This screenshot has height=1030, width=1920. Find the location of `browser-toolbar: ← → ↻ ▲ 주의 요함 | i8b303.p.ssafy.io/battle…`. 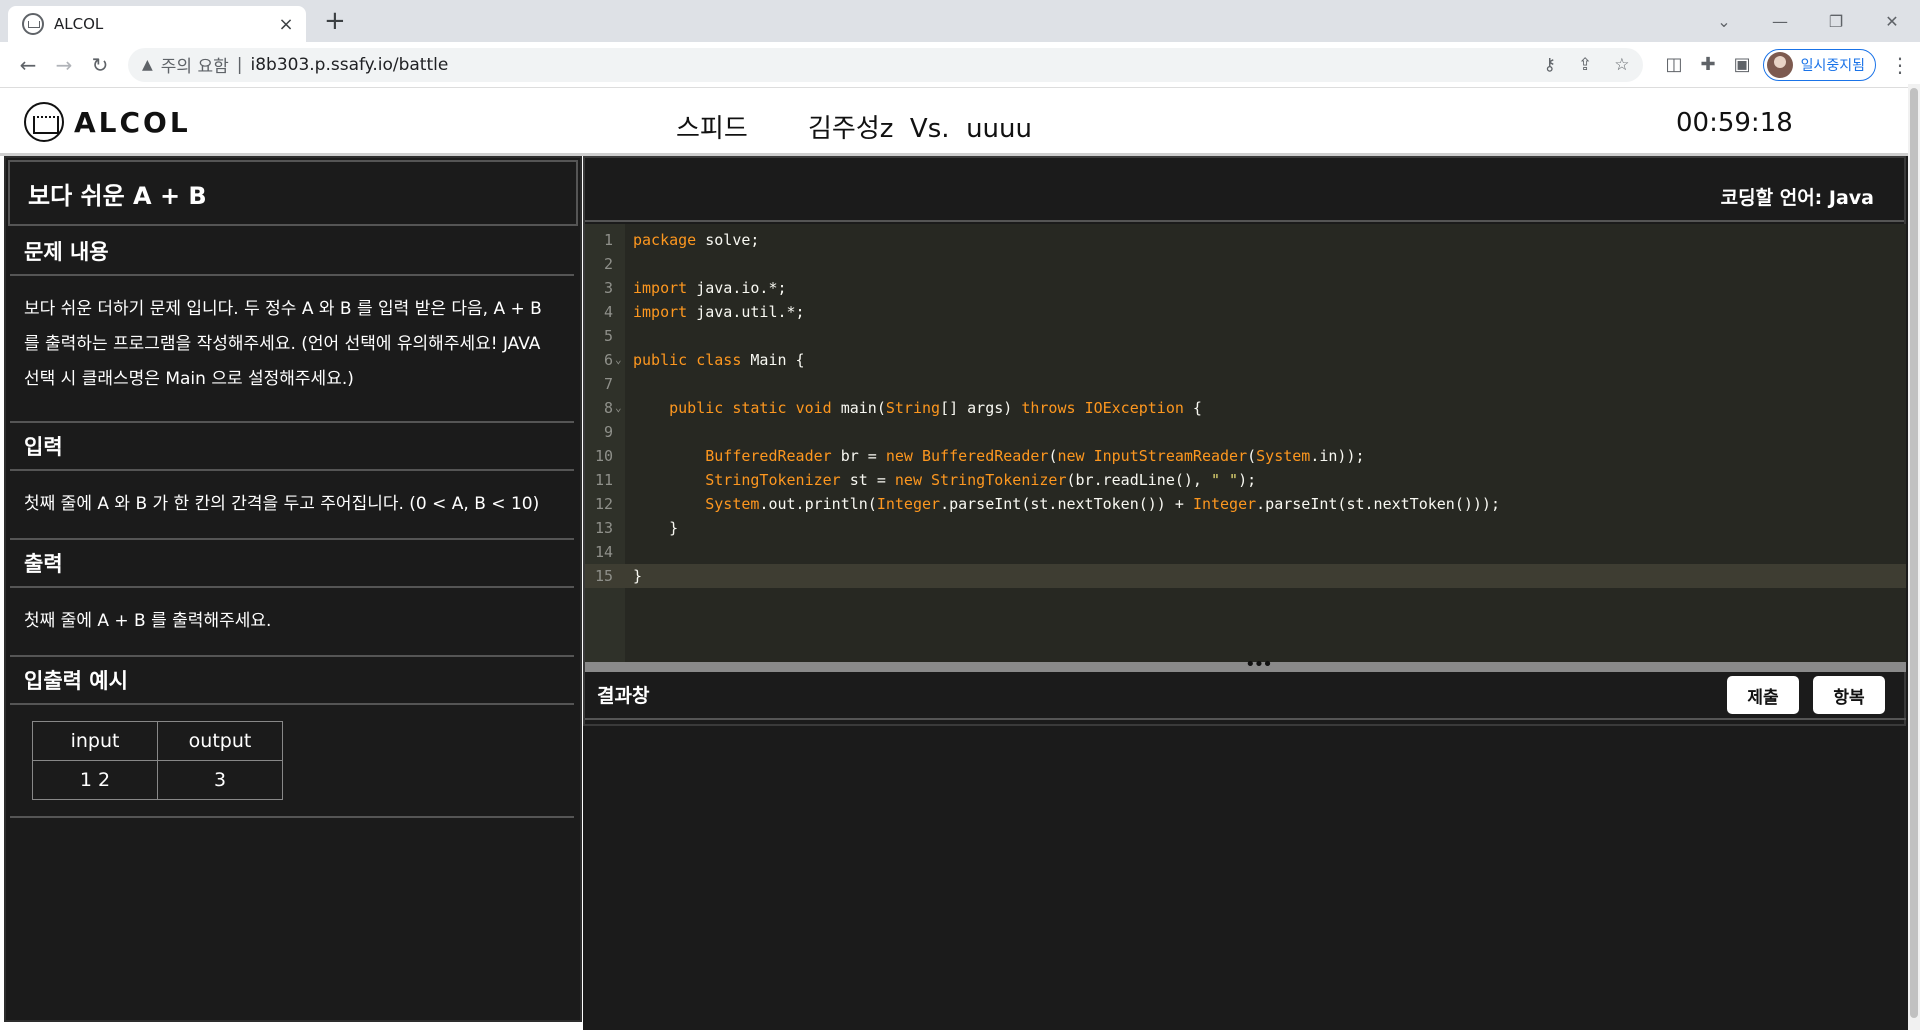

browser-toolbar: ← → ↻ ▲ 주의 요함 | i8b303.p.ssafy.io/battle… is located at coordinates (960, 65).